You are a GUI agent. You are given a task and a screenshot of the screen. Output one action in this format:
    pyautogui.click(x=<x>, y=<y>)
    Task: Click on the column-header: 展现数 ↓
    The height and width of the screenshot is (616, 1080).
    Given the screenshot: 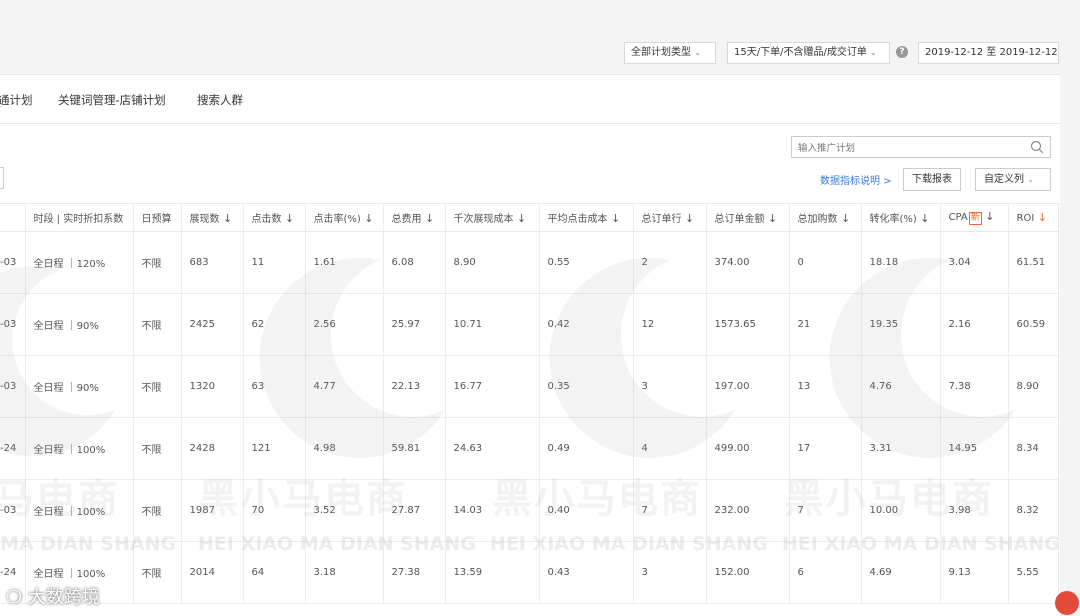 What is the action you would take?
    pyautogui.click(x=212, y=217)
    